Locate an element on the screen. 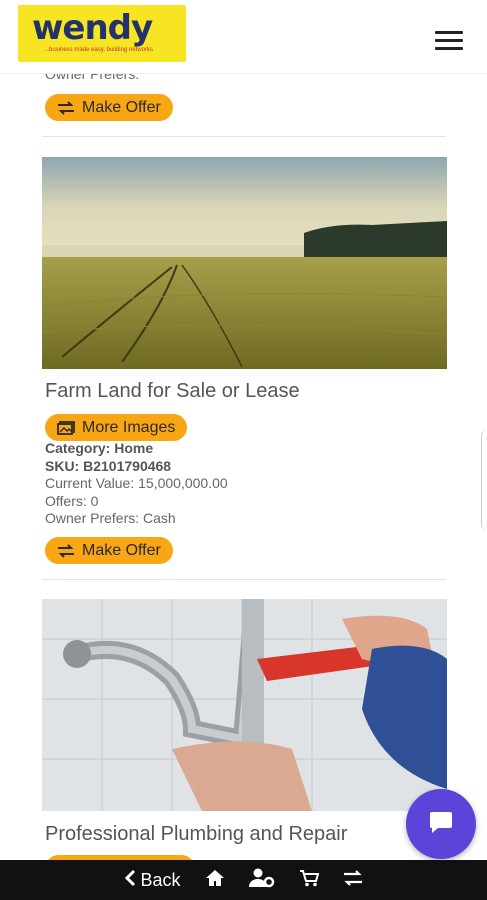 The image size is (487, 900). current-value-label: Current Value: 15,000,000.00 is located at coordinates (136, 483).